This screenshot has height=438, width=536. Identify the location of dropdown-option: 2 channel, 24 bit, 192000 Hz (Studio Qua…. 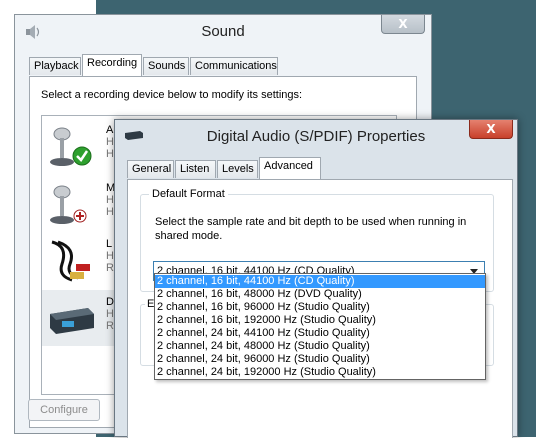
(320, 372).